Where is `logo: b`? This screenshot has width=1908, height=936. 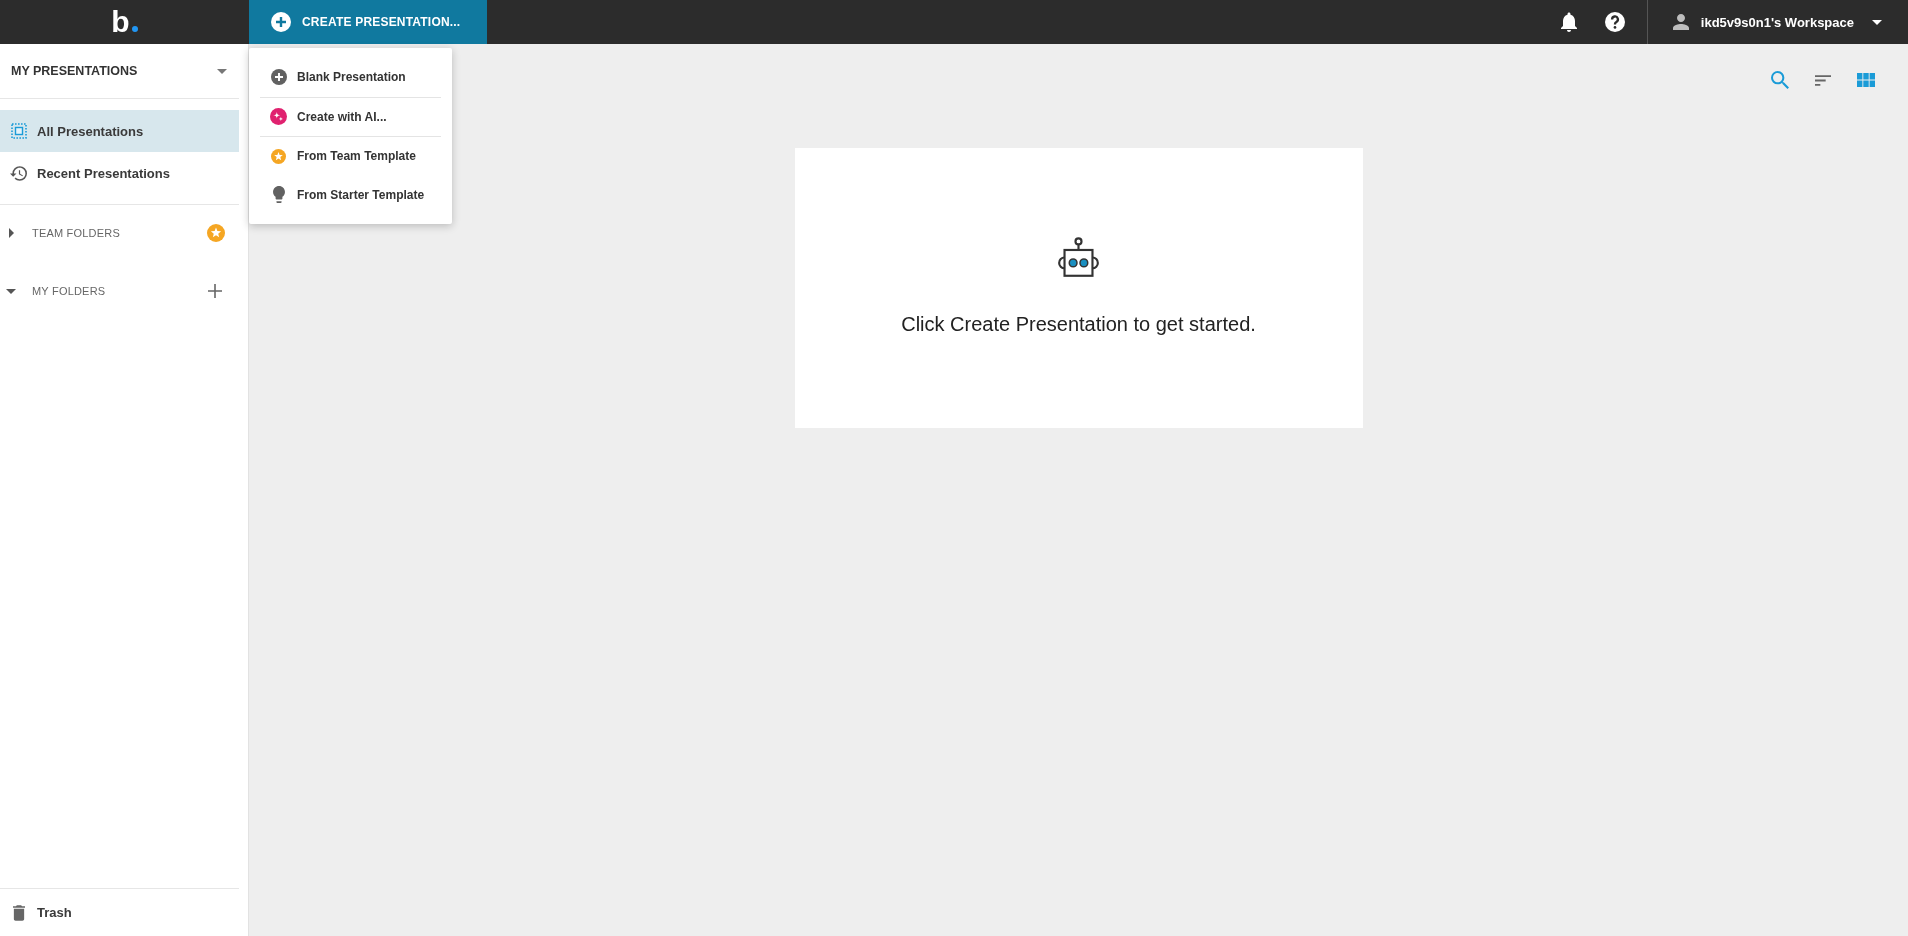 logo: b is located at coordinates (124, 22).